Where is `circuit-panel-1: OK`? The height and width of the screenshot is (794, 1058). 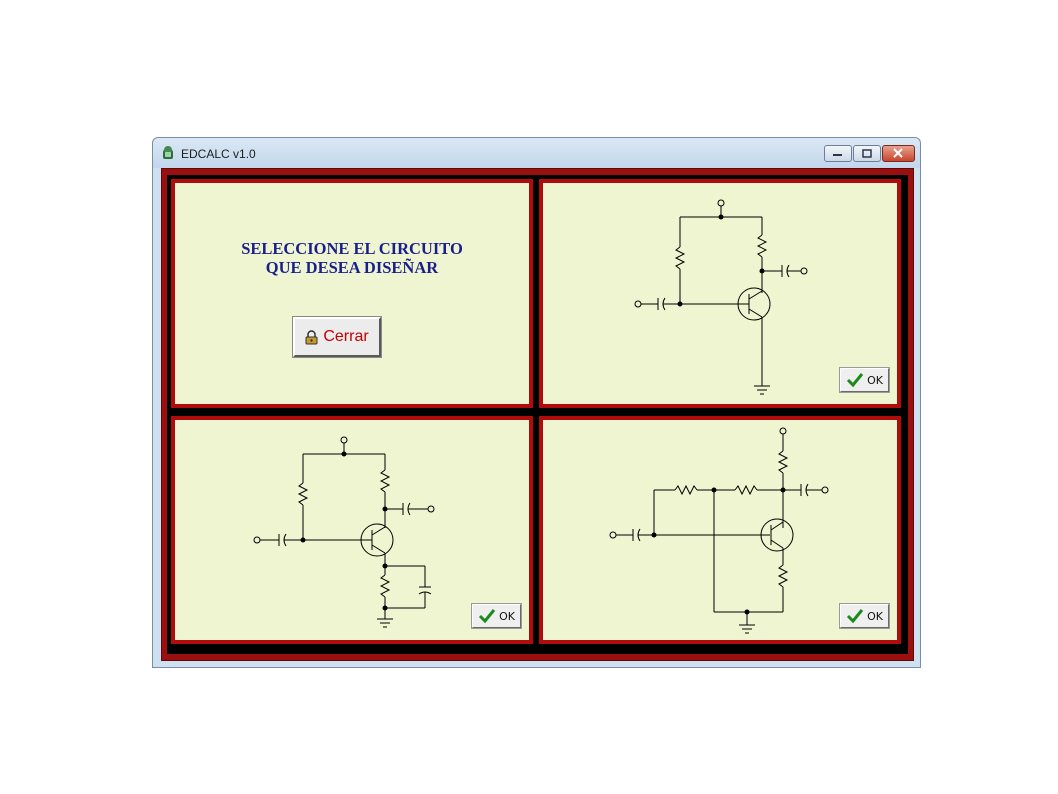
circuit-panel-1: OK is located at coordinates (720, 293).